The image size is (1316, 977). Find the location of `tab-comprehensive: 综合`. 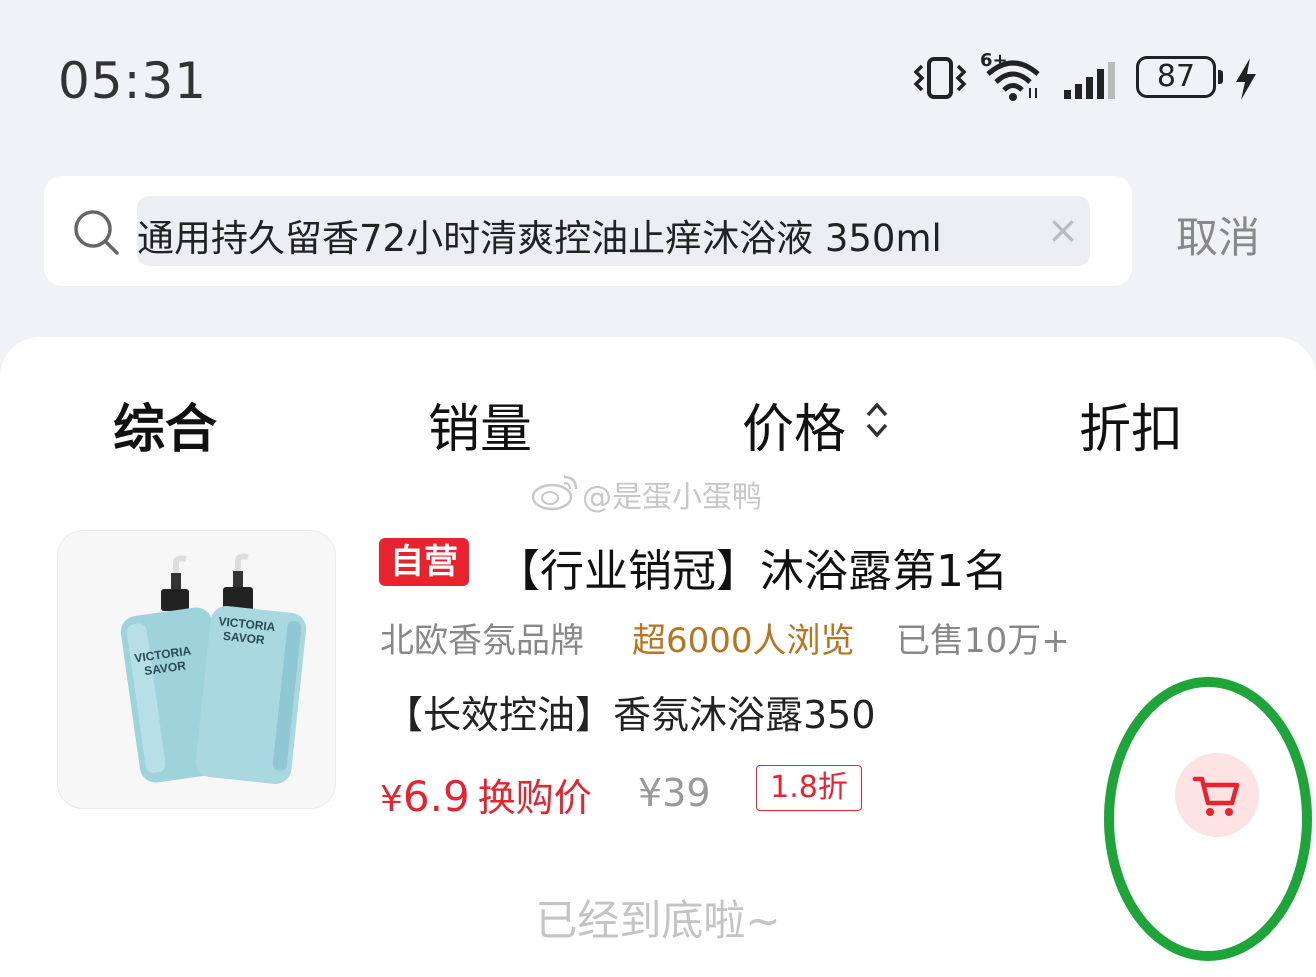

tab-comprehensive: 综合 is located at coordinates (165, 424).